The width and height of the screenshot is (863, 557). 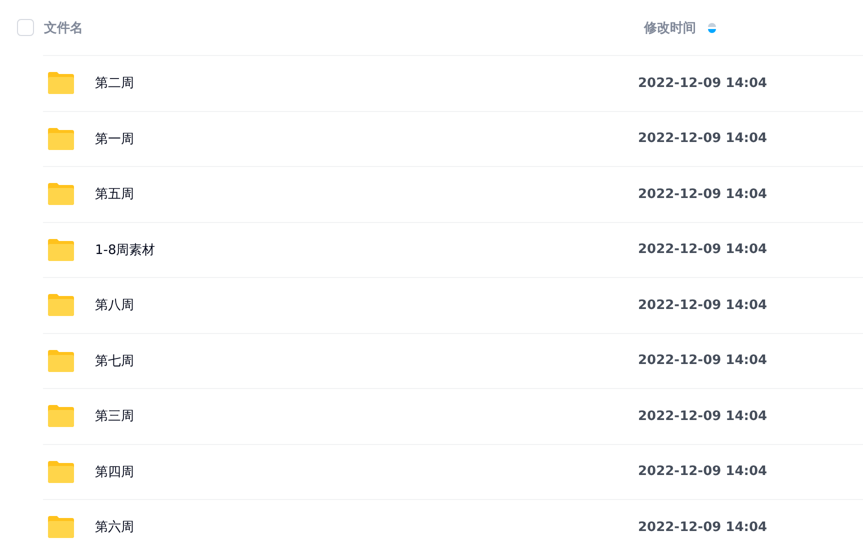 I want to click on file-name: 第七周, so click(x=366, y=361).